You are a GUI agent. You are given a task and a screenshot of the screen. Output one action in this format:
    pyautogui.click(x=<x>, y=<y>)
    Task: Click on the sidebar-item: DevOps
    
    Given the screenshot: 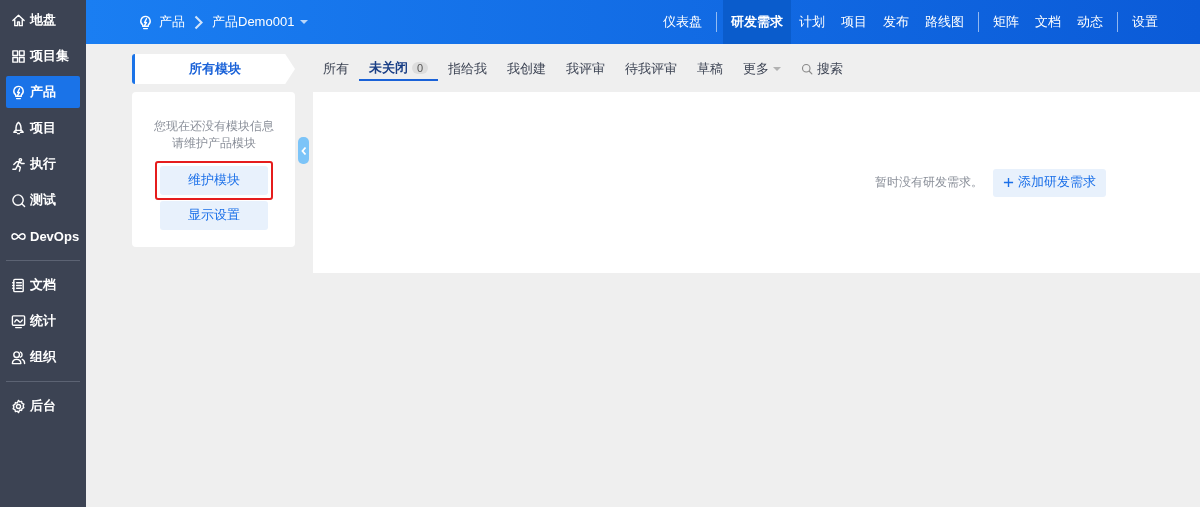 What is the action you would take?
    pyautogui.click(x=43, y=236)
    